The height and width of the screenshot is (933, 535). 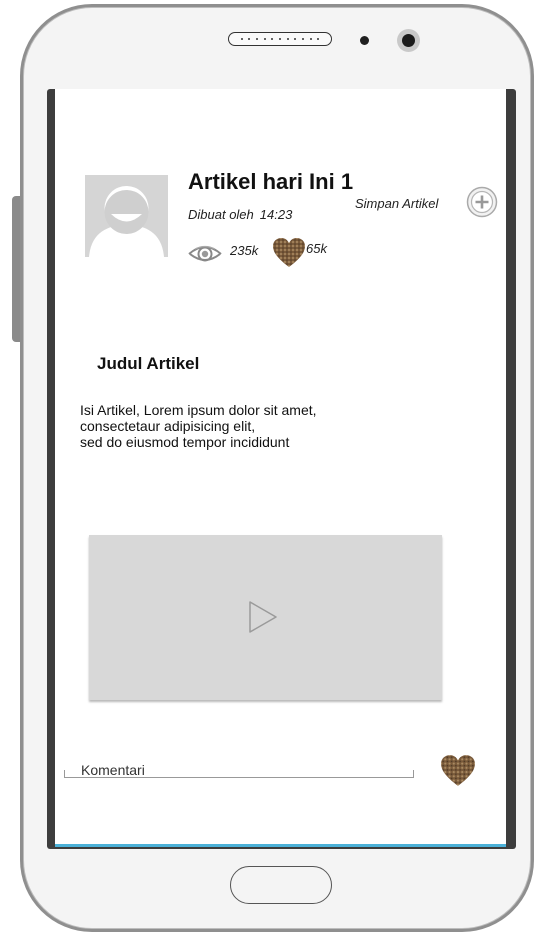 I want to click on home-button, so click(x=281, y=885).